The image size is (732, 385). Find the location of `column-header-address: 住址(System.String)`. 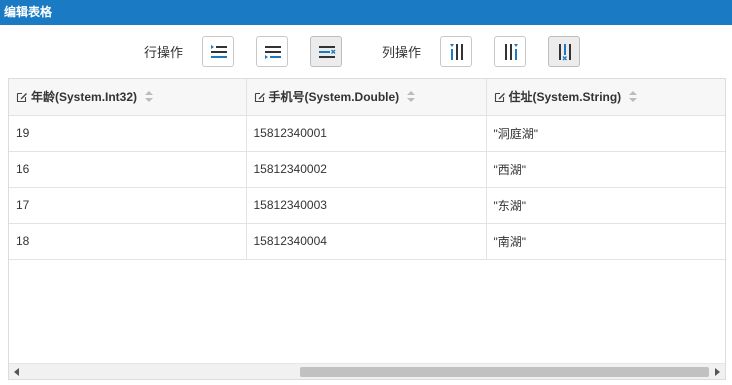

column-header-address: 住址(System.String) is located at coordinates (605, 97).